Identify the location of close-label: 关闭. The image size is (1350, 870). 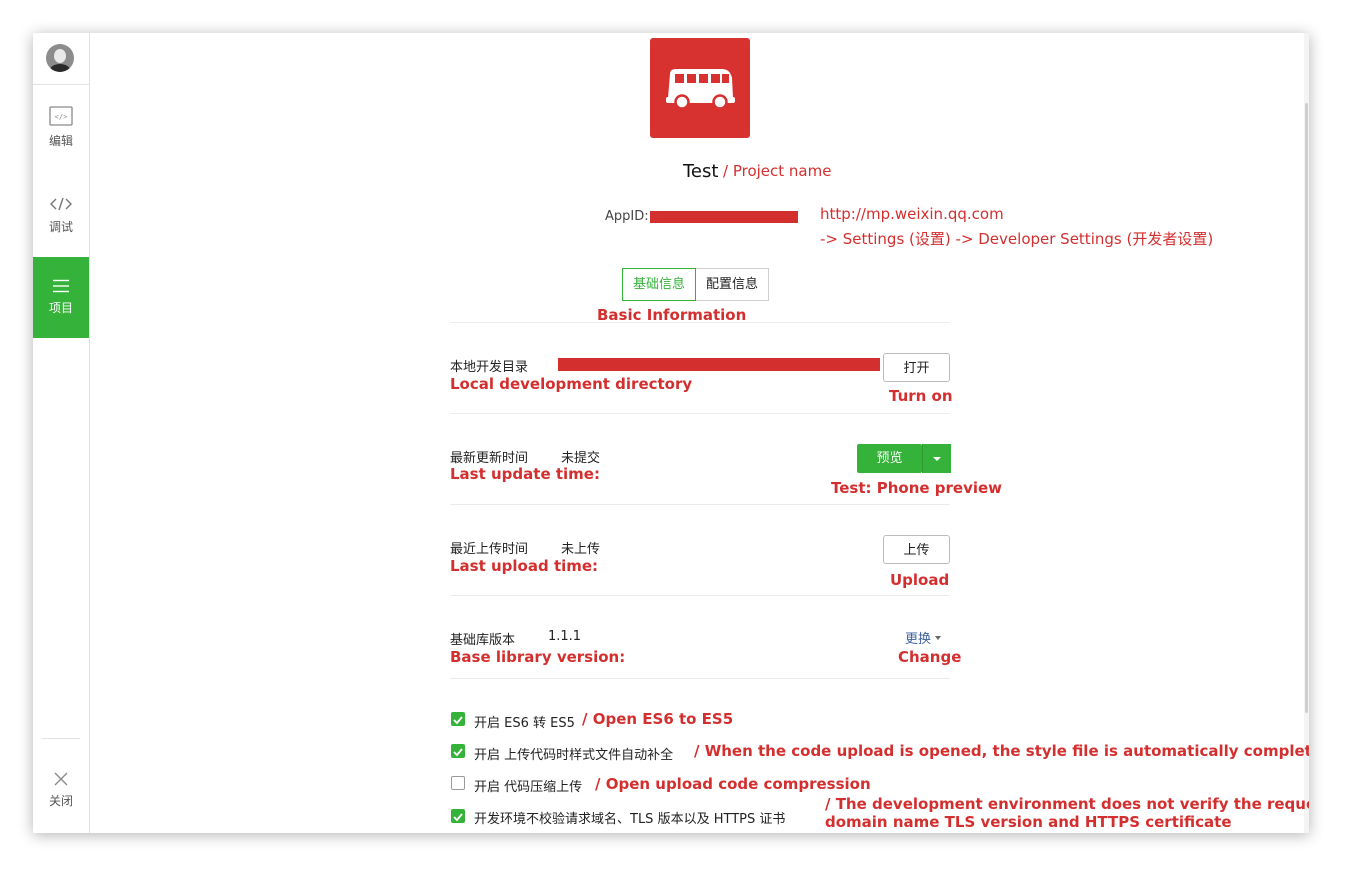
(60, 801).